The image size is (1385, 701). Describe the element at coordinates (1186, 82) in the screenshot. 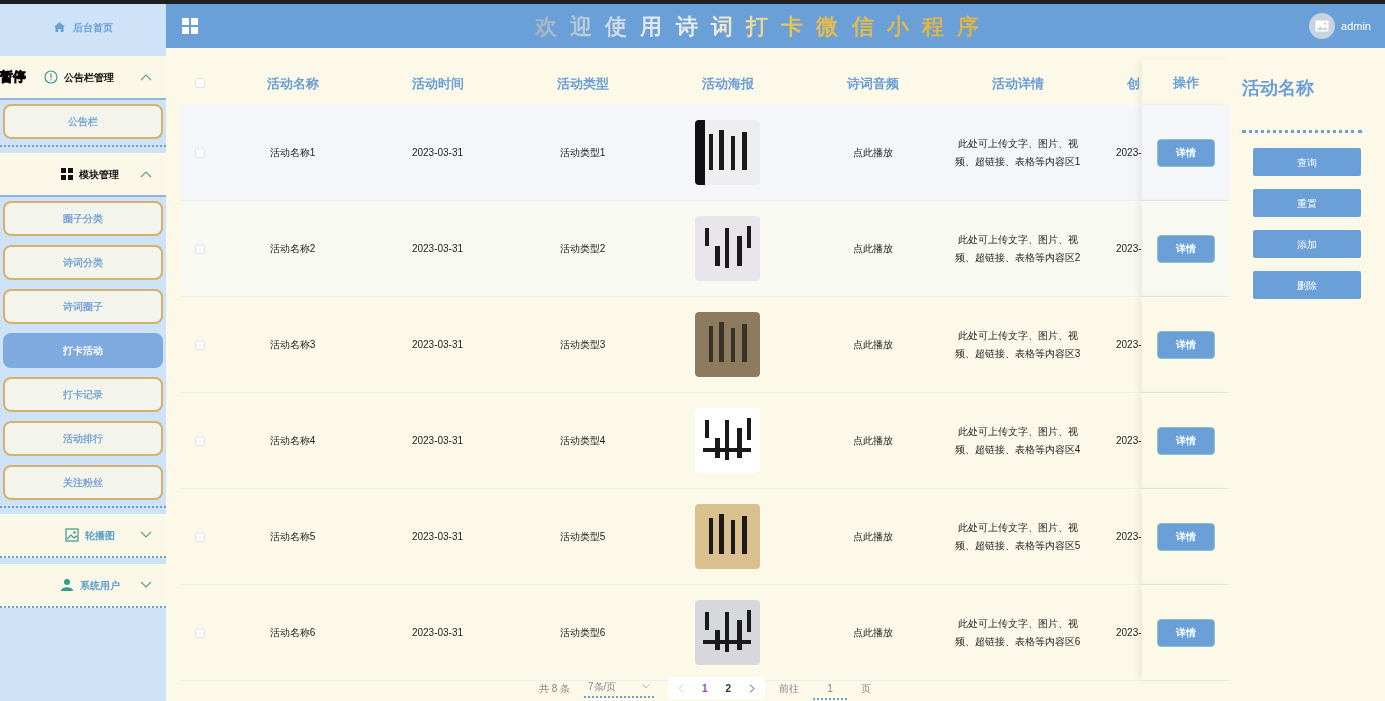

I see `column-header: 操作` at that location.